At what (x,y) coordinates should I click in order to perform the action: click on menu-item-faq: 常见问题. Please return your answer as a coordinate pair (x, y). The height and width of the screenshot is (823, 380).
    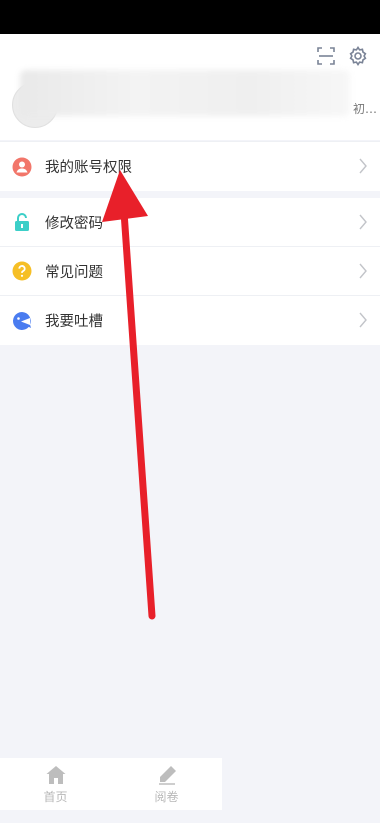
    Looking at the image, I should click on (190, 271).